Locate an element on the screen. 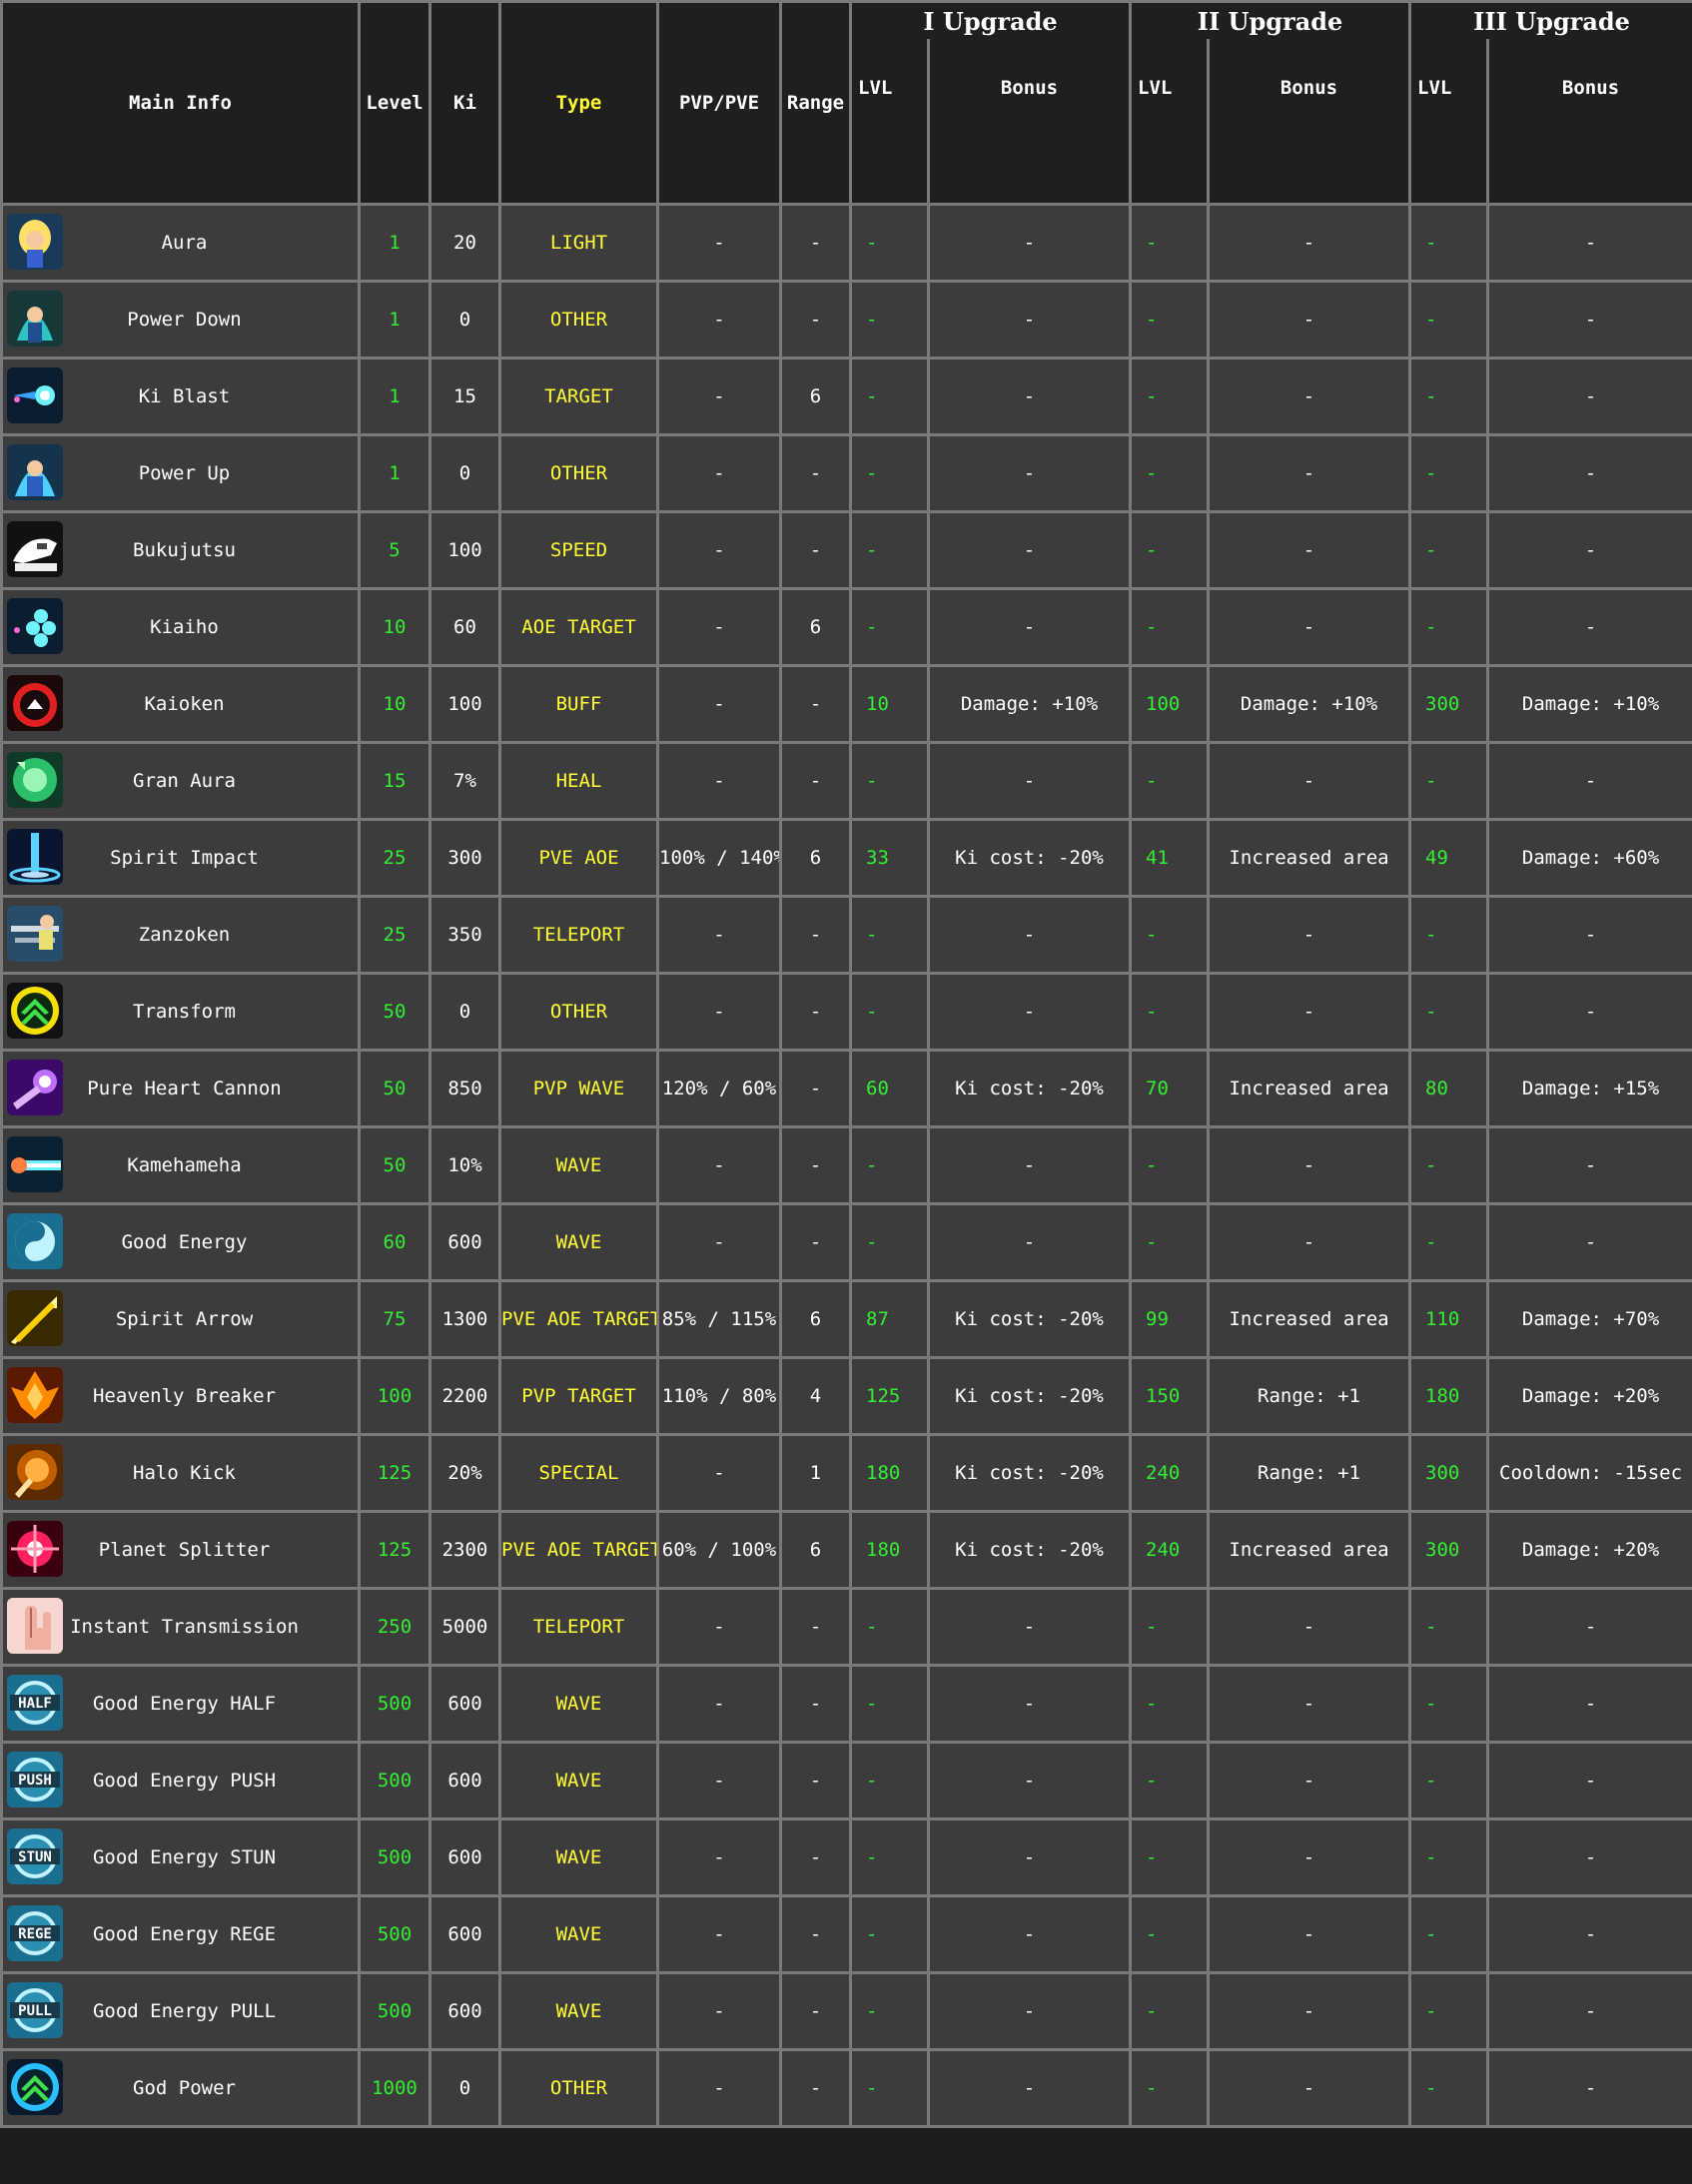 The image size is (1692, 2184). spirit-impact-icon is located at coordinates (35, 857).